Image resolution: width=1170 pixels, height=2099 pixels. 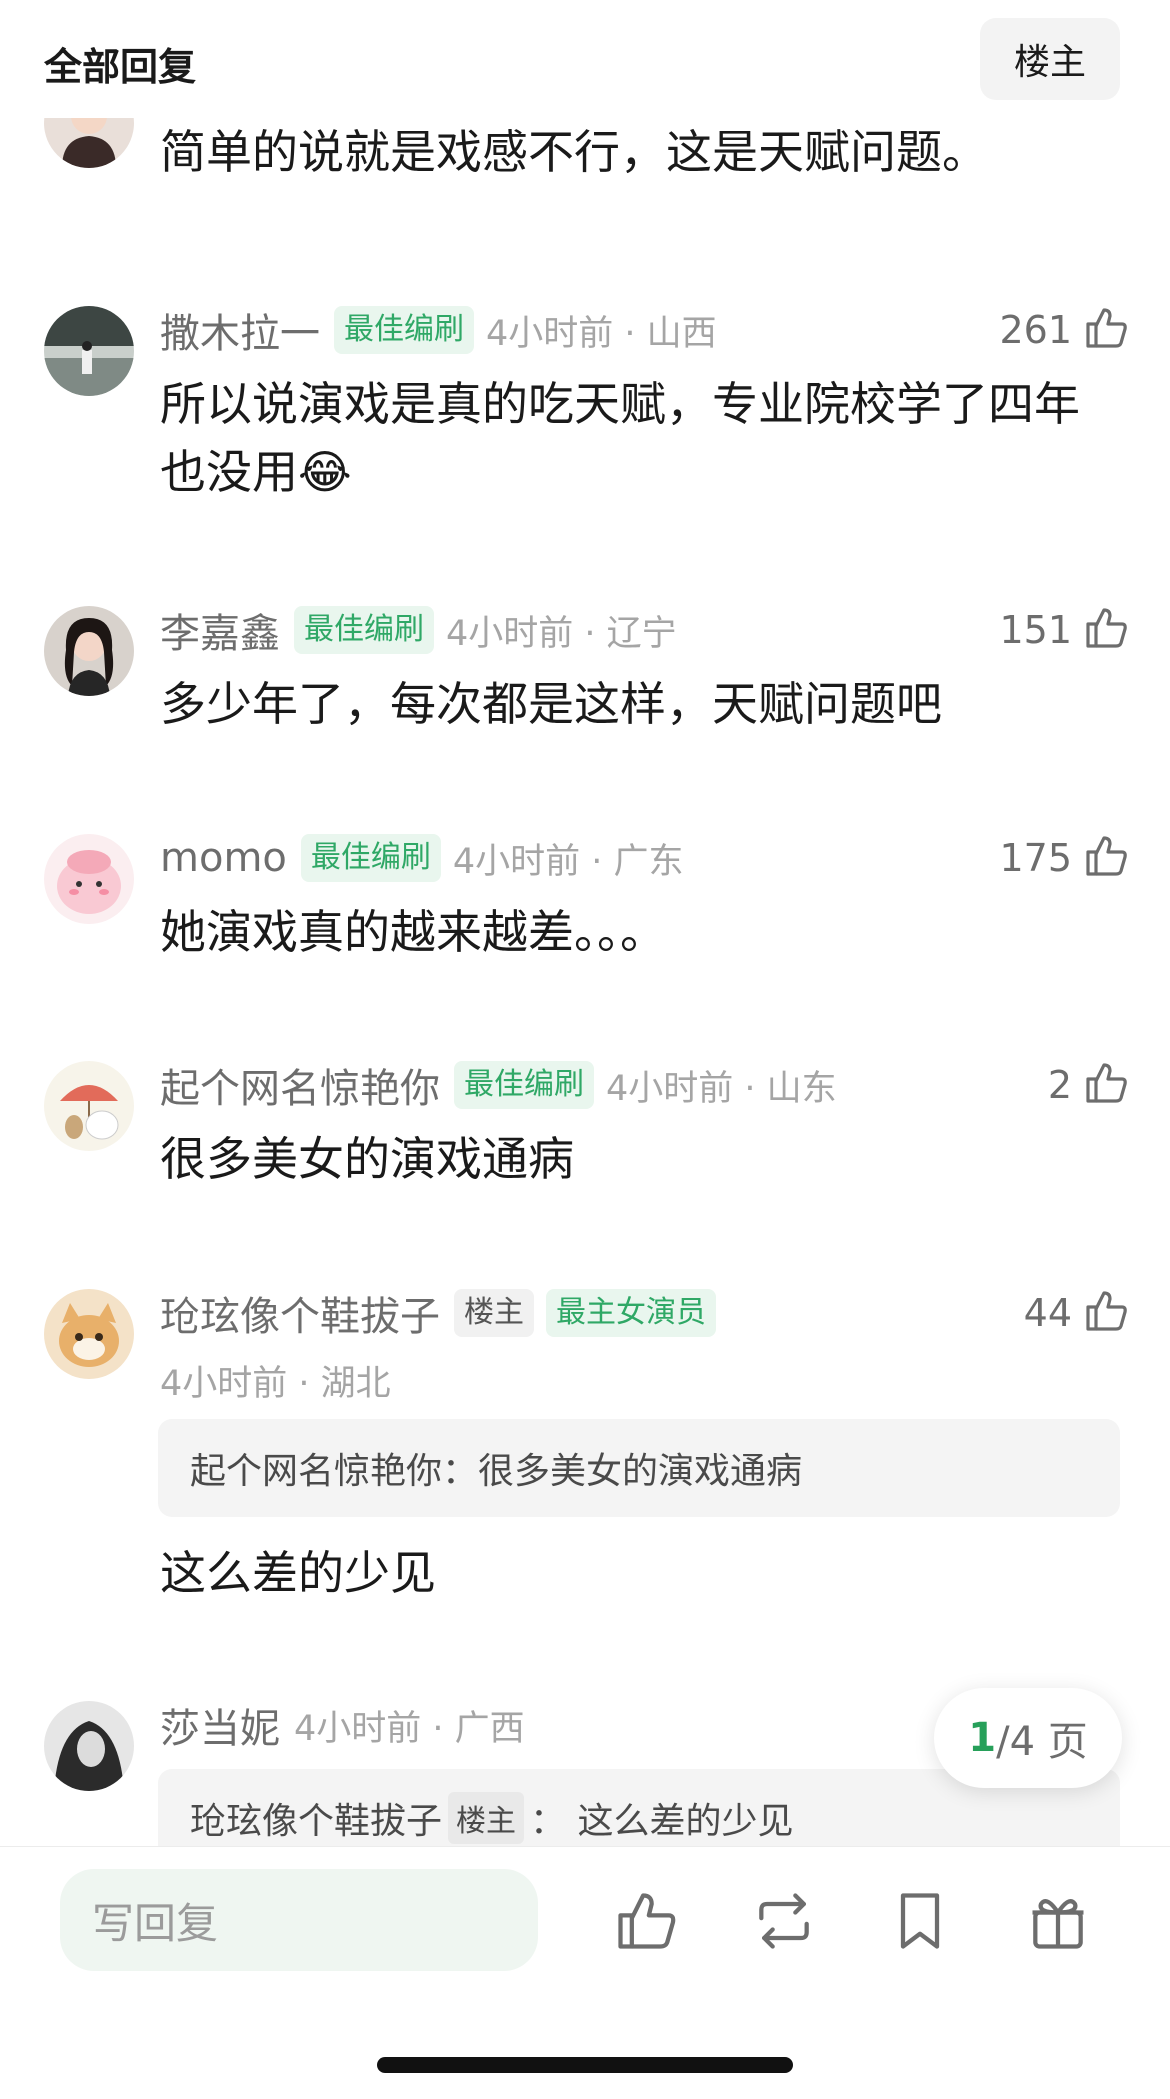 What do you see at coordinates (784, 1926) in the screenshot?
I see `repost-icon` at bounding box center [784, 1926].